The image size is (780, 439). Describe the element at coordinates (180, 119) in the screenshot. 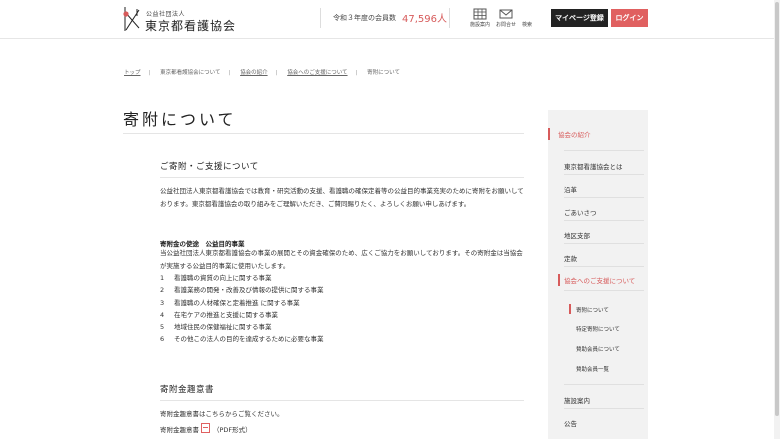

I see `page-title: 寄附について` at that location.